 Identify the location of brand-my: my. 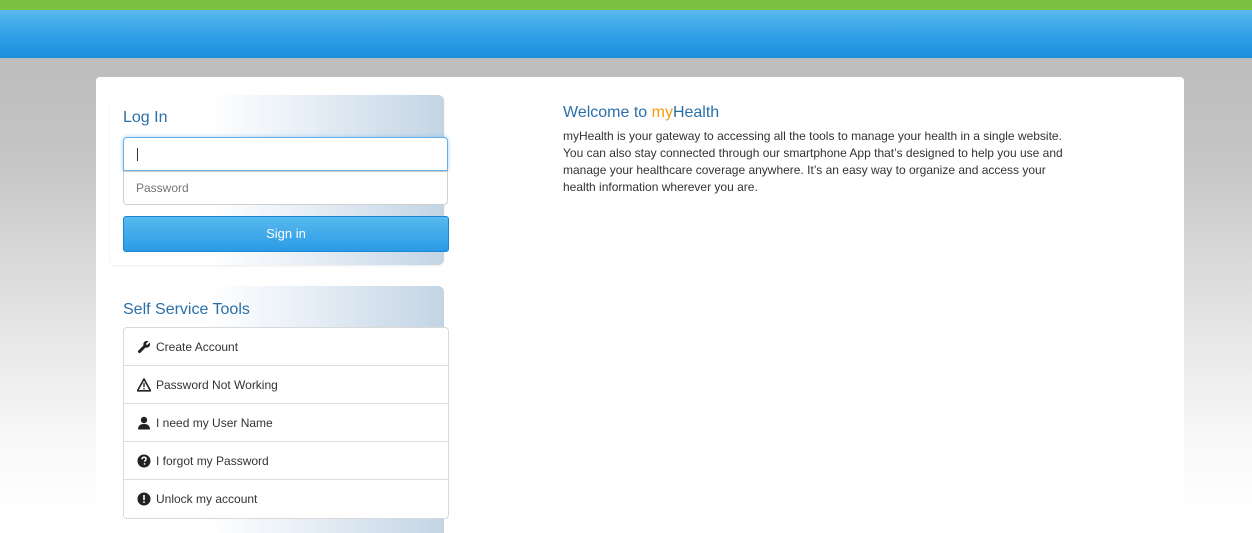
(662, 112).